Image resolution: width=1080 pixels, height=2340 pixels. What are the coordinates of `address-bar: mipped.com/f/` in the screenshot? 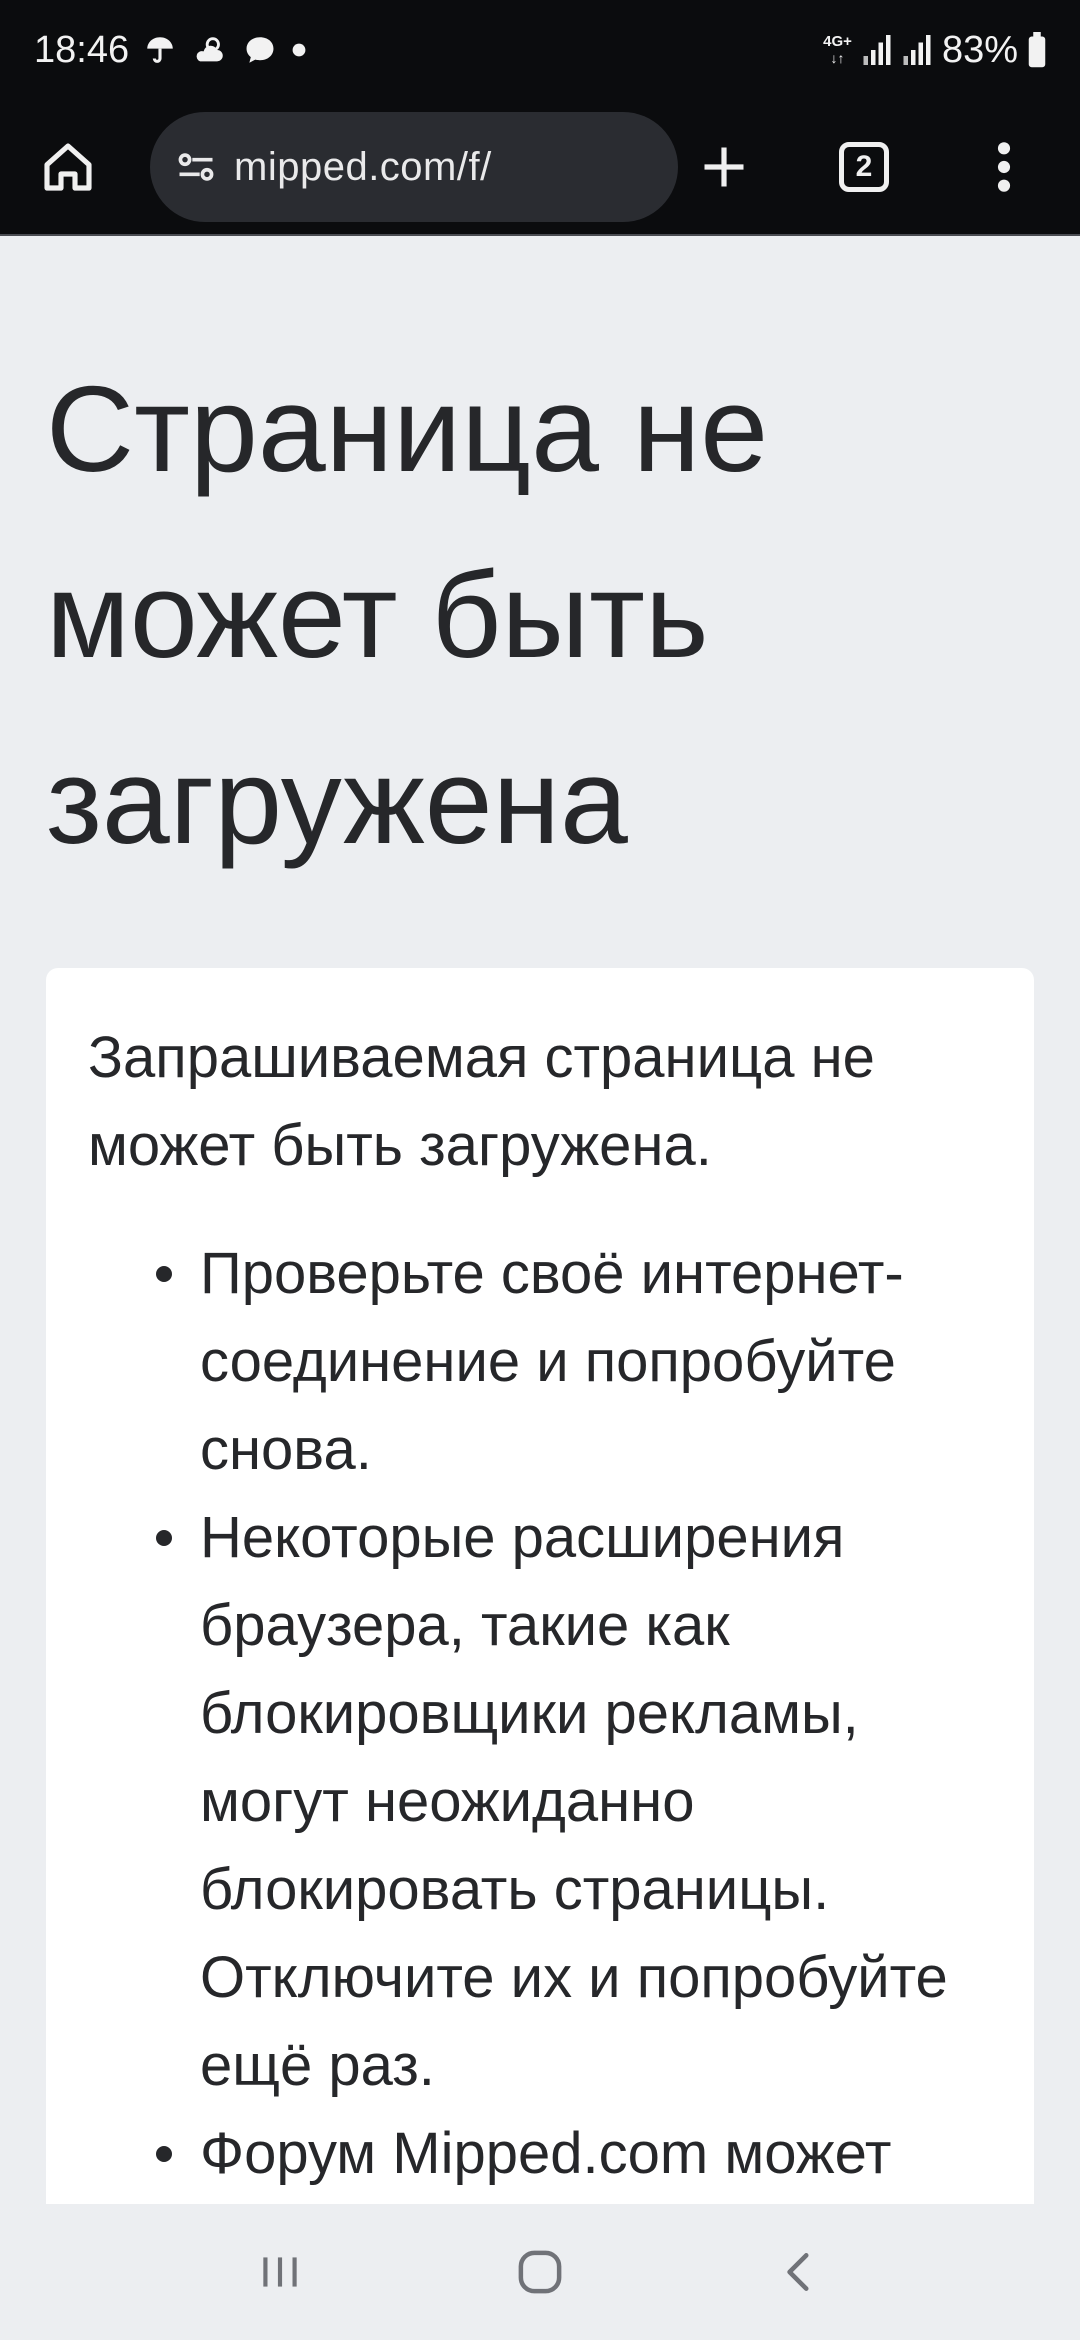 It's located at (414, 167).